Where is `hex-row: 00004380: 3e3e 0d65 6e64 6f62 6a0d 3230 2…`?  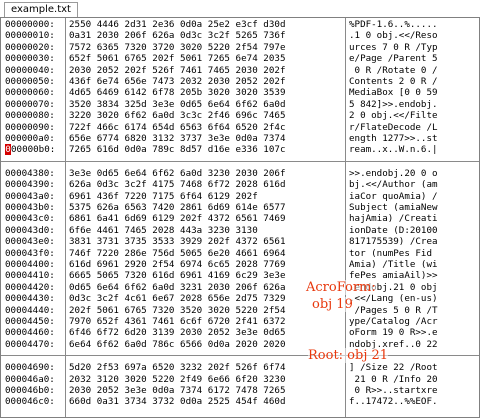
hex-row: 00004380: 3e3e 0d65 6e64 6f62 6a0d 3230 2… is located at coordinates (240, 173).